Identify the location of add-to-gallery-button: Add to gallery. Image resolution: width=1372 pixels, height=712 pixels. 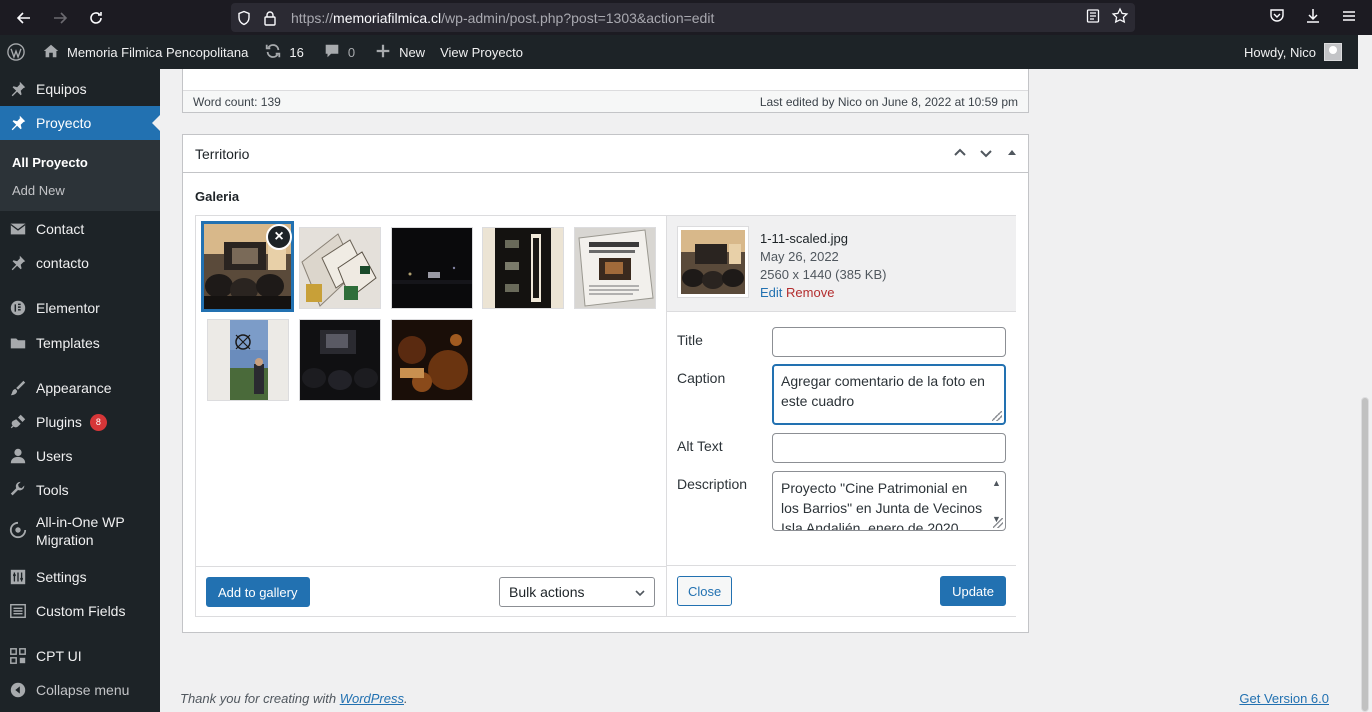
(258, 592).